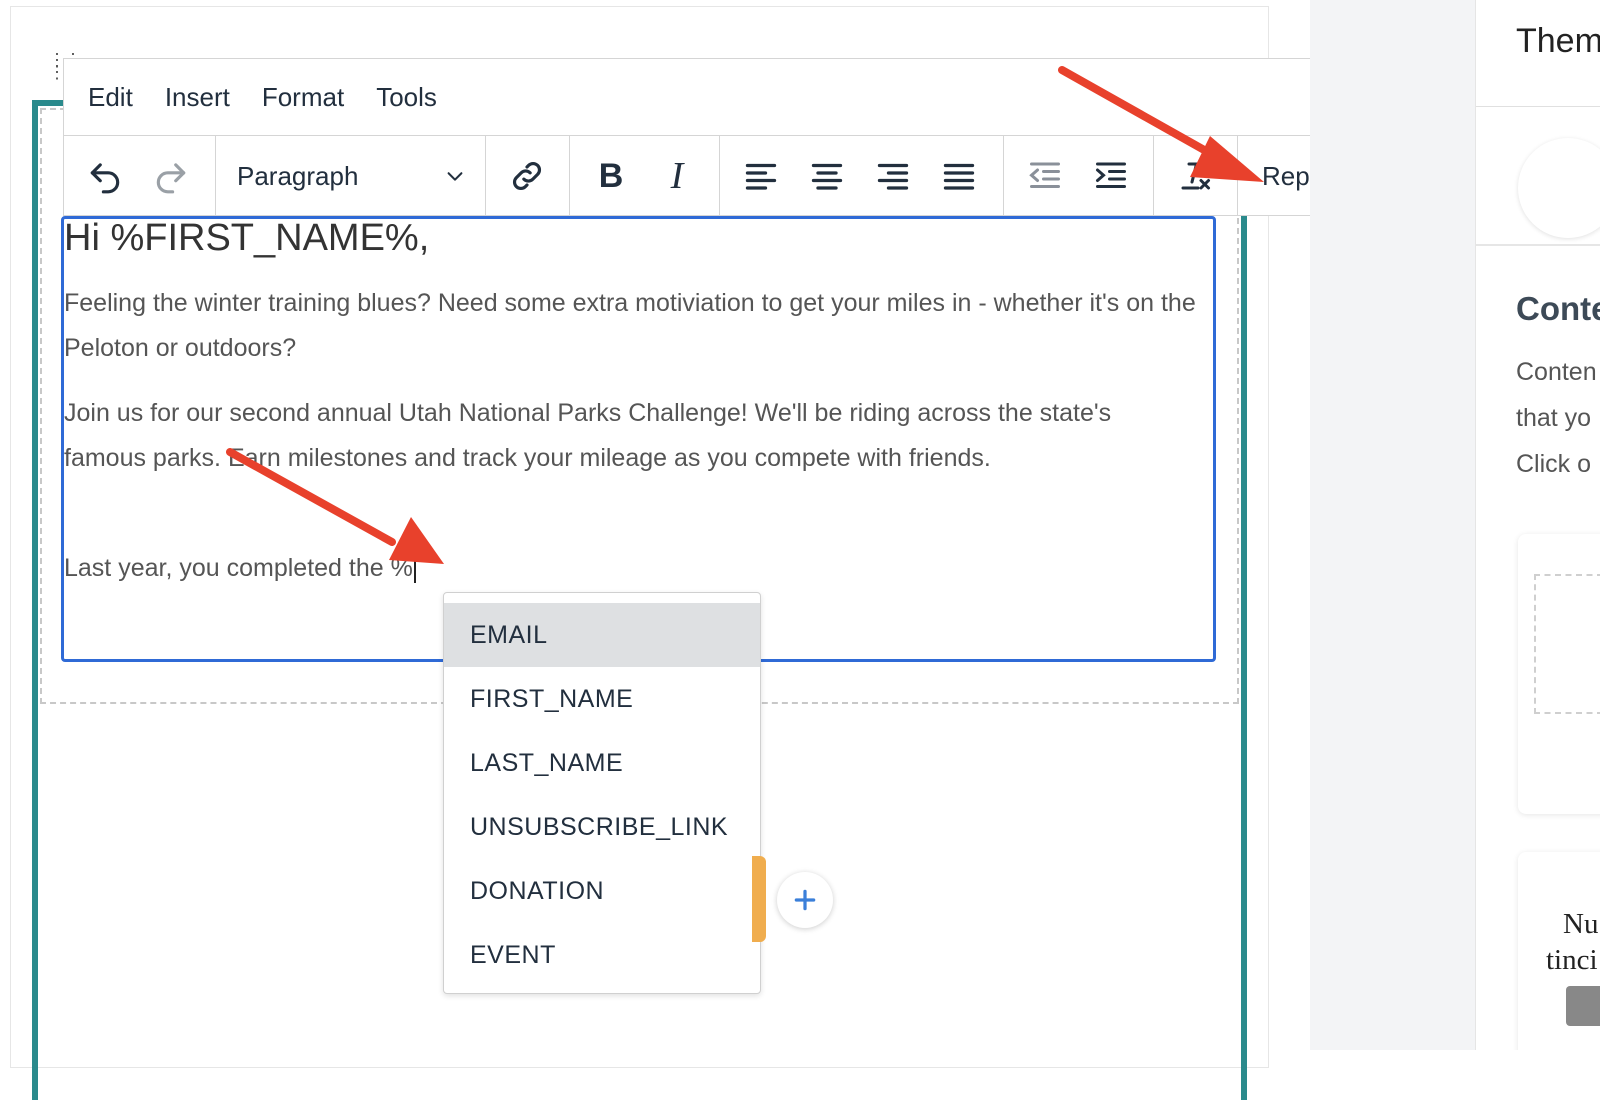 This screenshot has width=1600, height=1100. I want to click on greeting-heading: Hi %FIRST_NAME%,, so click(247, 238).